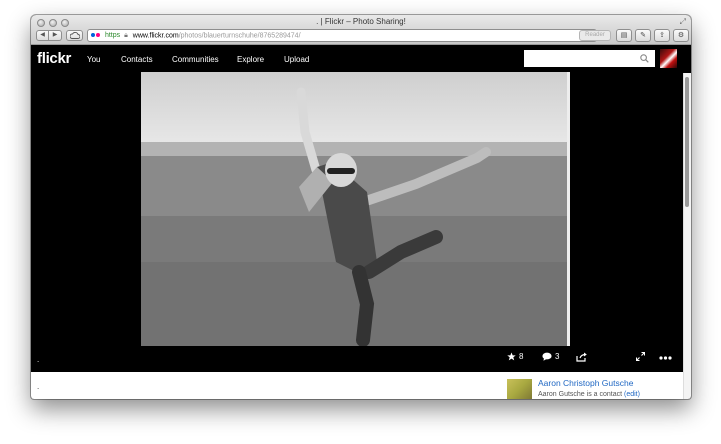 The image size is (721, 444). Describe the element at coordinates (54, 58) in the screenshot. I see `flickr-logo: flickr` at that location.